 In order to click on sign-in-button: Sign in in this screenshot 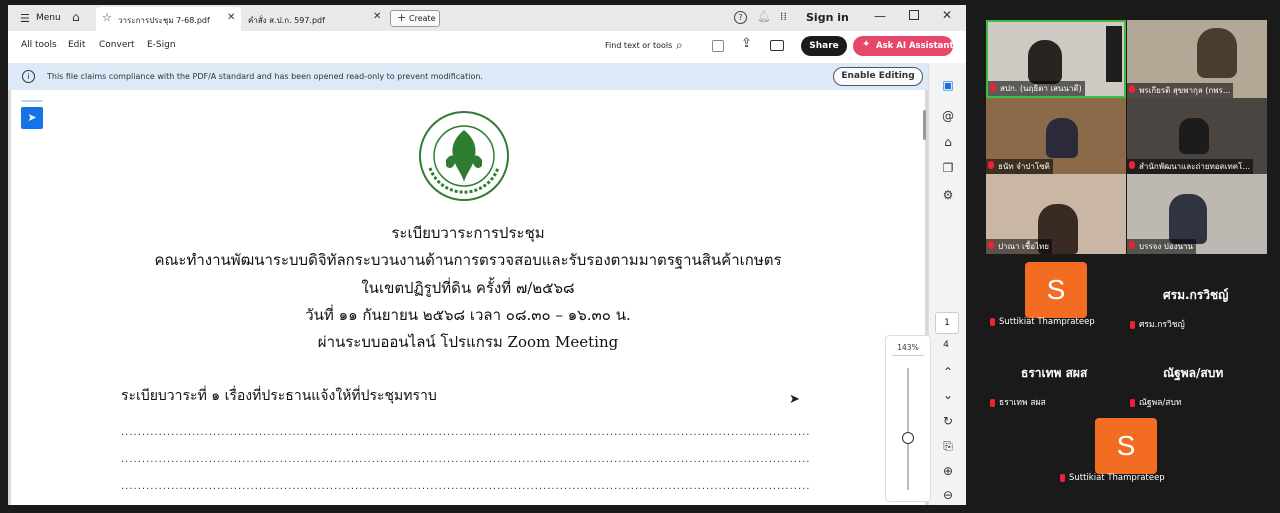, I will do `click(827, 17)`.